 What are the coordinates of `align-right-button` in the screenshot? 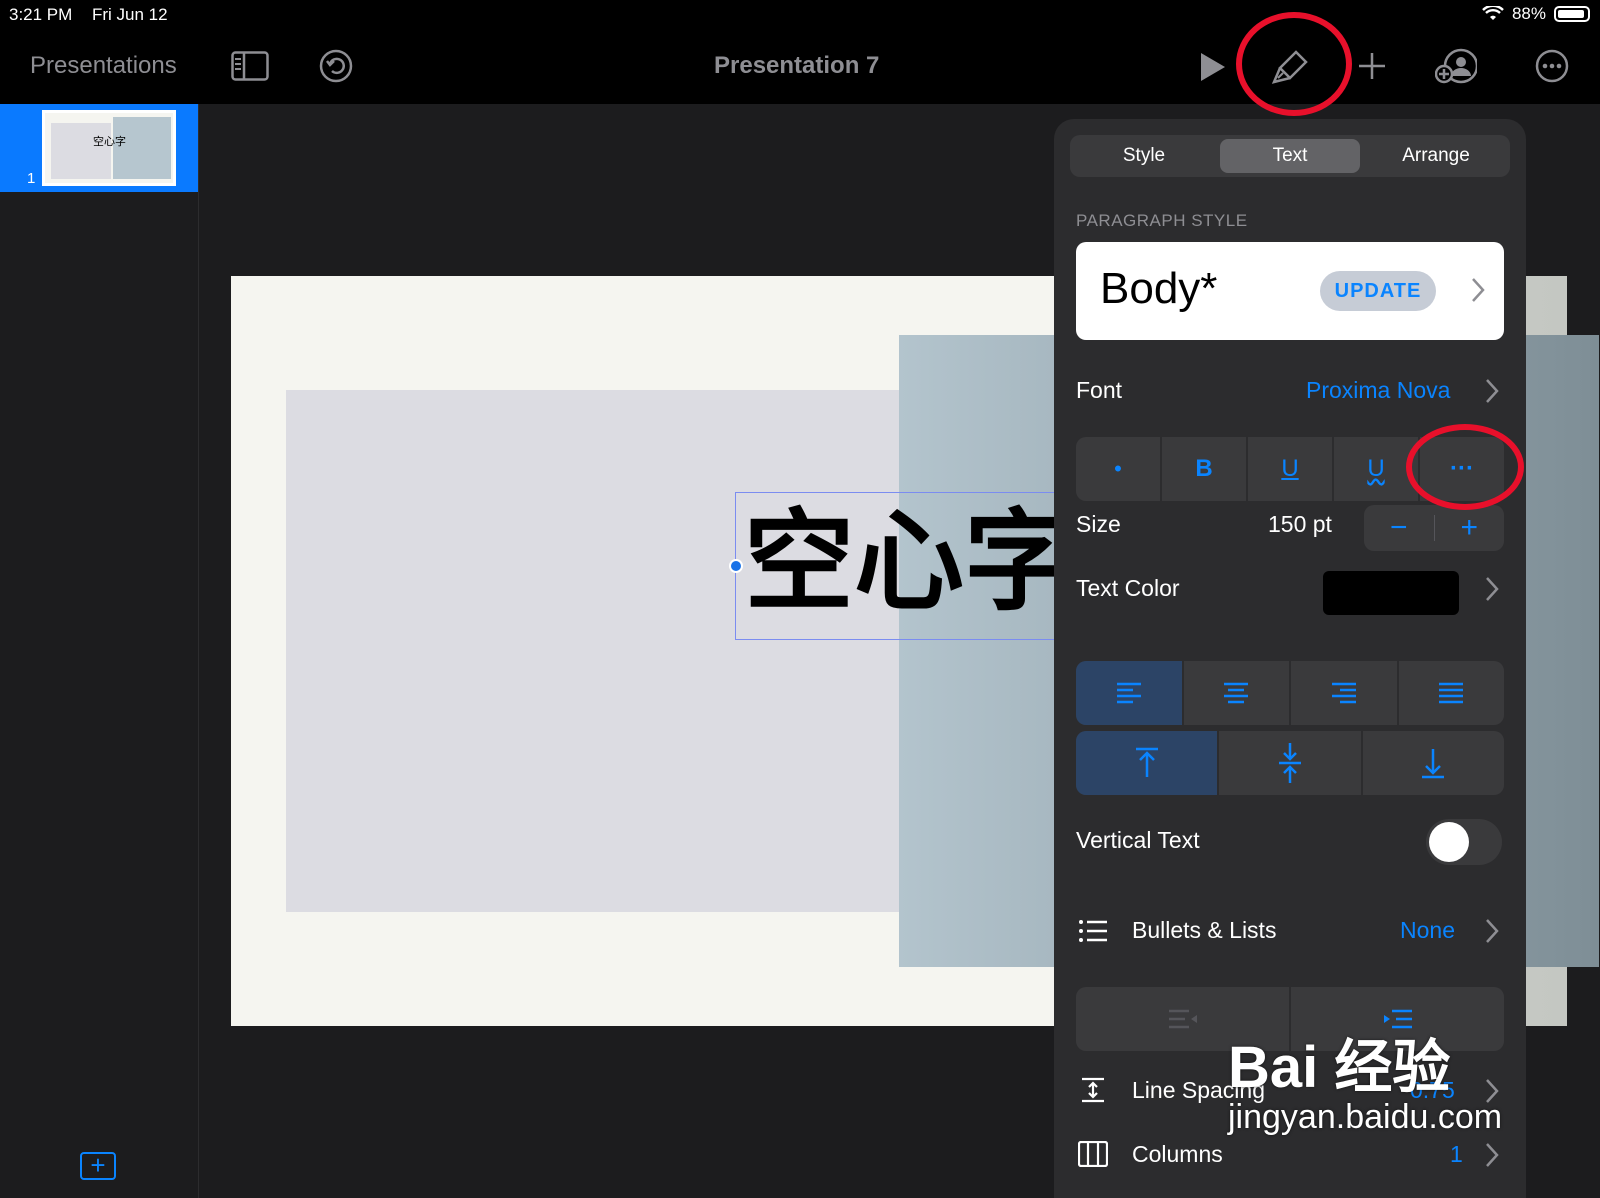 It's located at (1345, 693).